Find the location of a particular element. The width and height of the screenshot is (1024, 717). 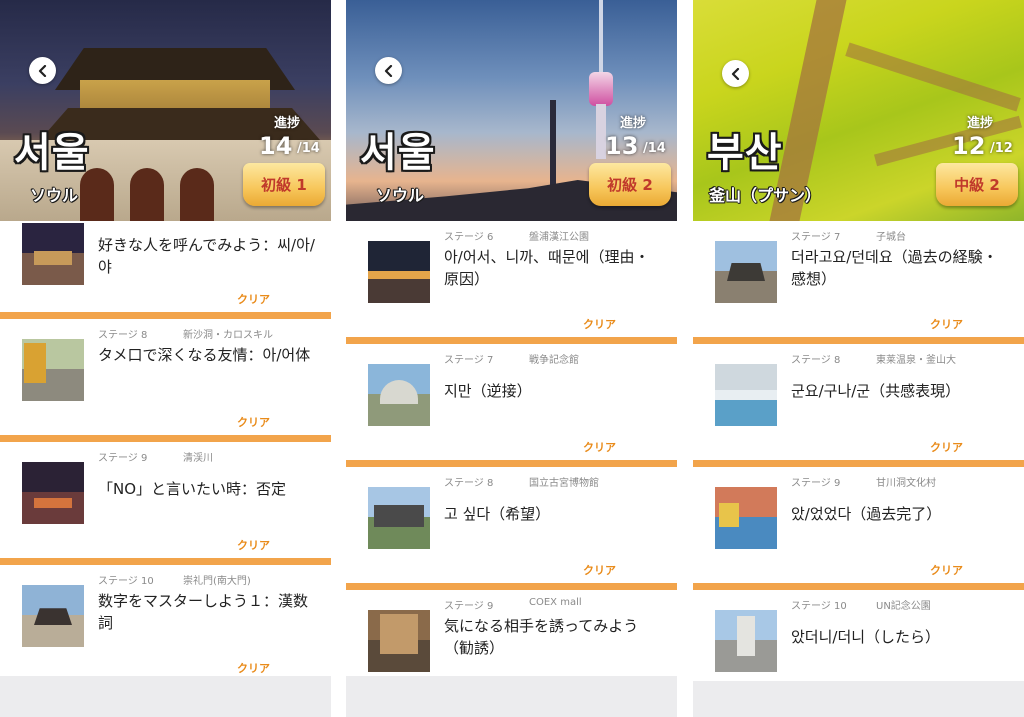

tower-needle-shape is located at coordinates (601, 40).